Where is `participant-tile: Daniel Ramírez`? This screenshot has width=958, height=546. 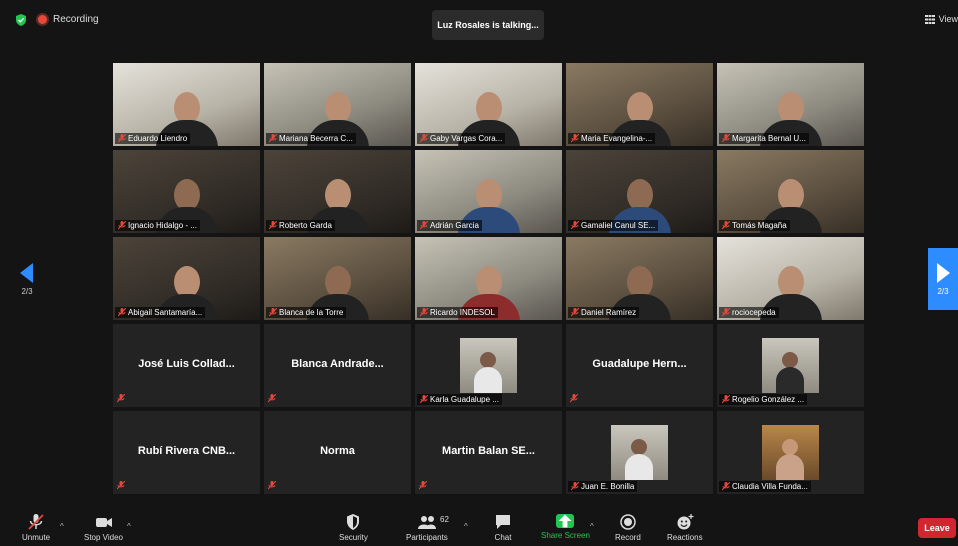
participant-tile: Daniel Ramírez is located at coordinates (639, 278).